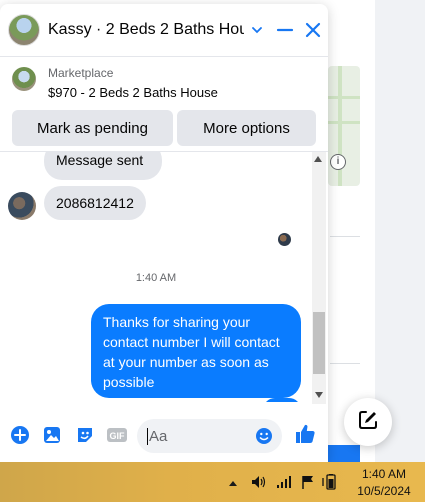 This screenshot has height=502, width=425. Describe the element at coordinates (233, 483) in the screenshot. I see `show-hidden-icons-icon` at that location.